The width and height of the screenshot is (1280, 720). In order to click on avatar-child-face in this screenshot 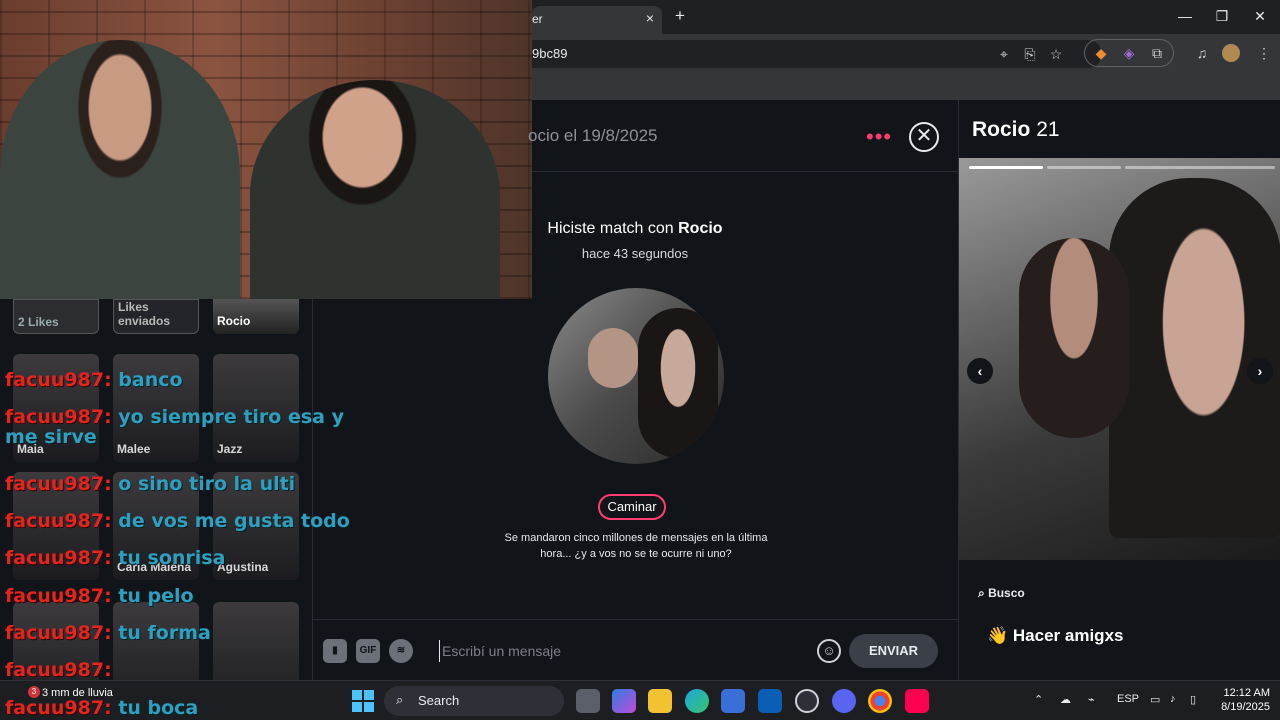, I will do `click(613, 358)`.